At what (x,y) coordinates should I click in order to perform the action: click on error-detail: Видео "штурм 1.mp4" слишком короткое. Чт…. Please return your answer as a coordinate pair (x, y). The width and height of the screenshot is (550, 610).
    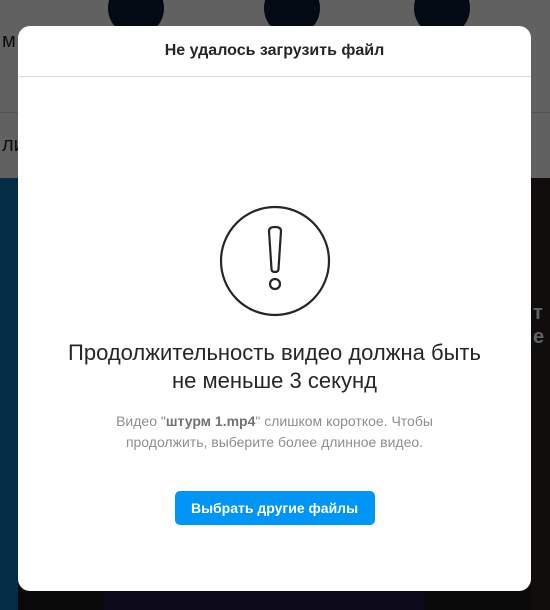
    Looking at the image, I should click on (275, 432).